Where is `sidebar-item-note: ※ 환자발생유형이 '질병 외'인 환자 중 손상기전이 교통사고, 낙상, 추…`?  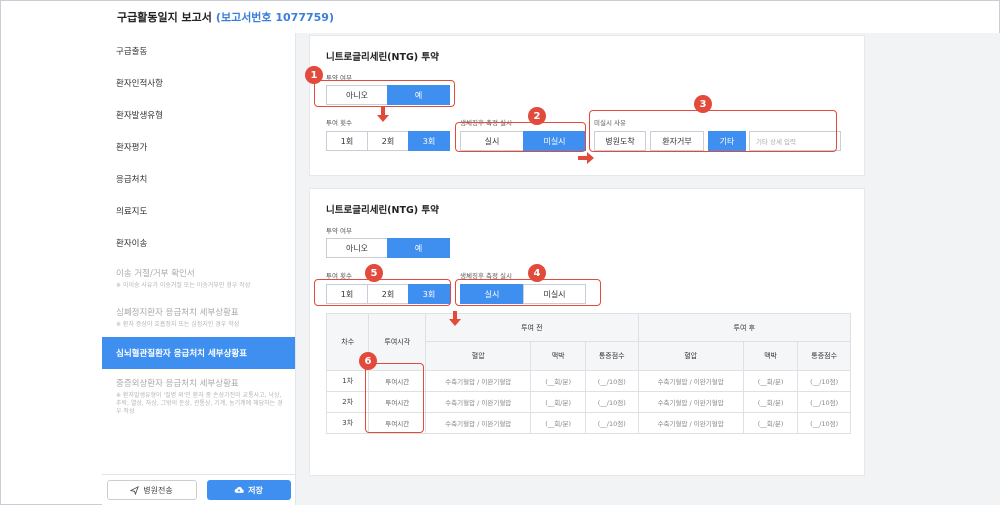
sidebar-item-note: ※ 환자발생유형이 '질병 외'인 환자 중 손상기전이 교통사고, 낙상, 추… is located at coordinates (199, 403).